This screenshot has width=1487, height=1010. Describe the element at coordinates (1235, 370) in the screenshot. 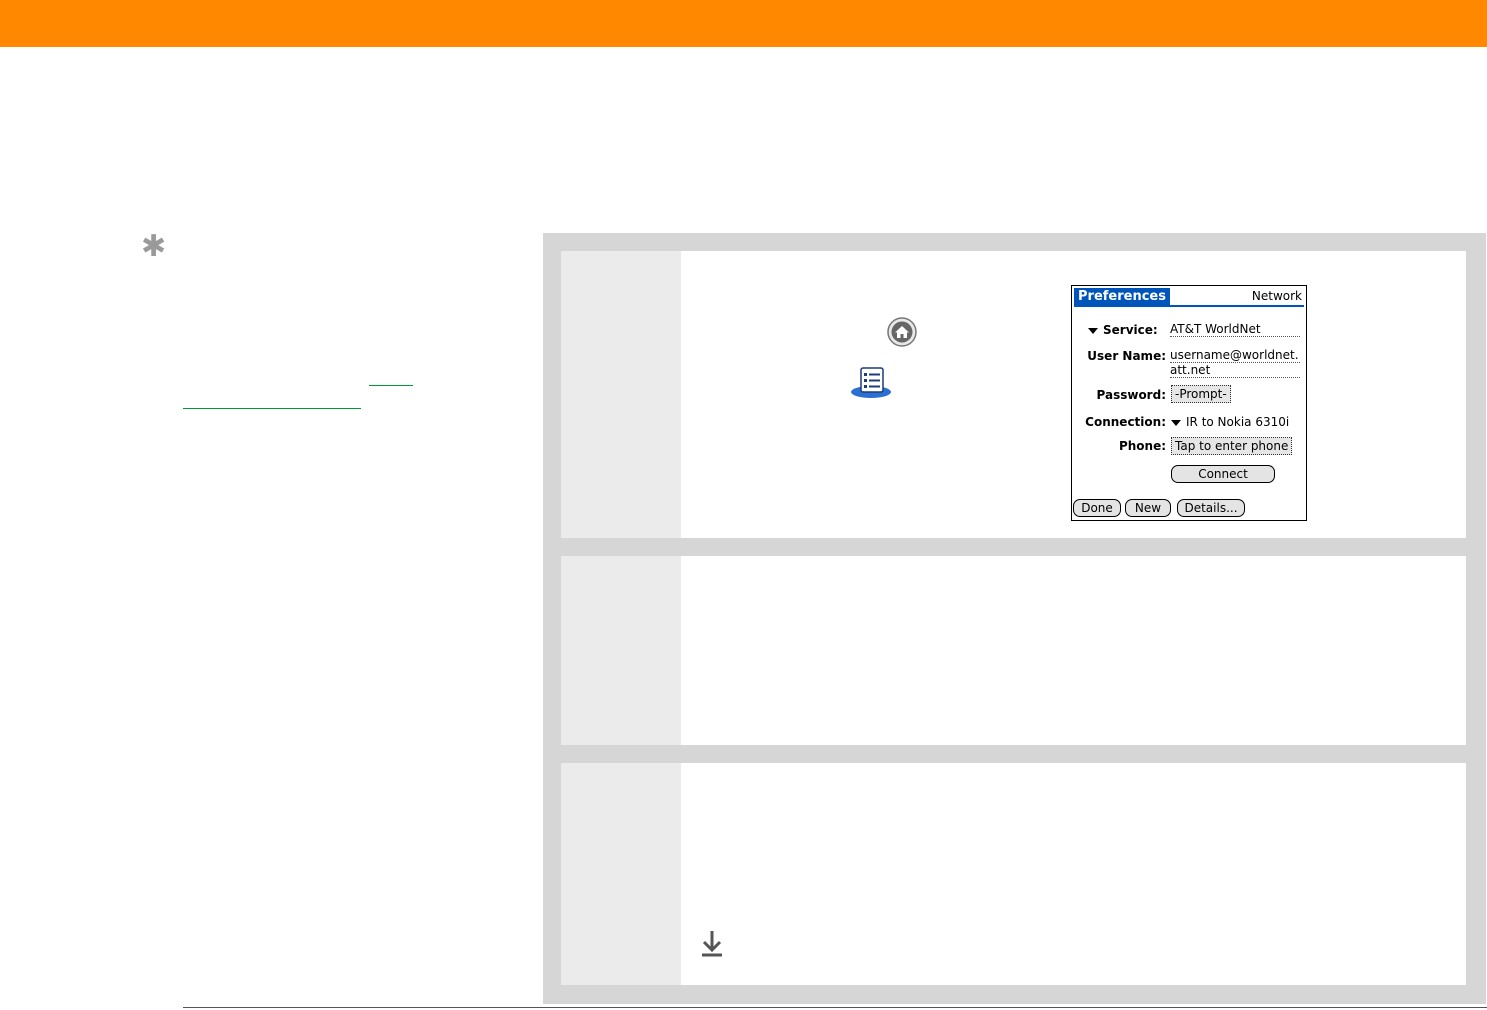

I see `username-line-2: att.net` at that location.